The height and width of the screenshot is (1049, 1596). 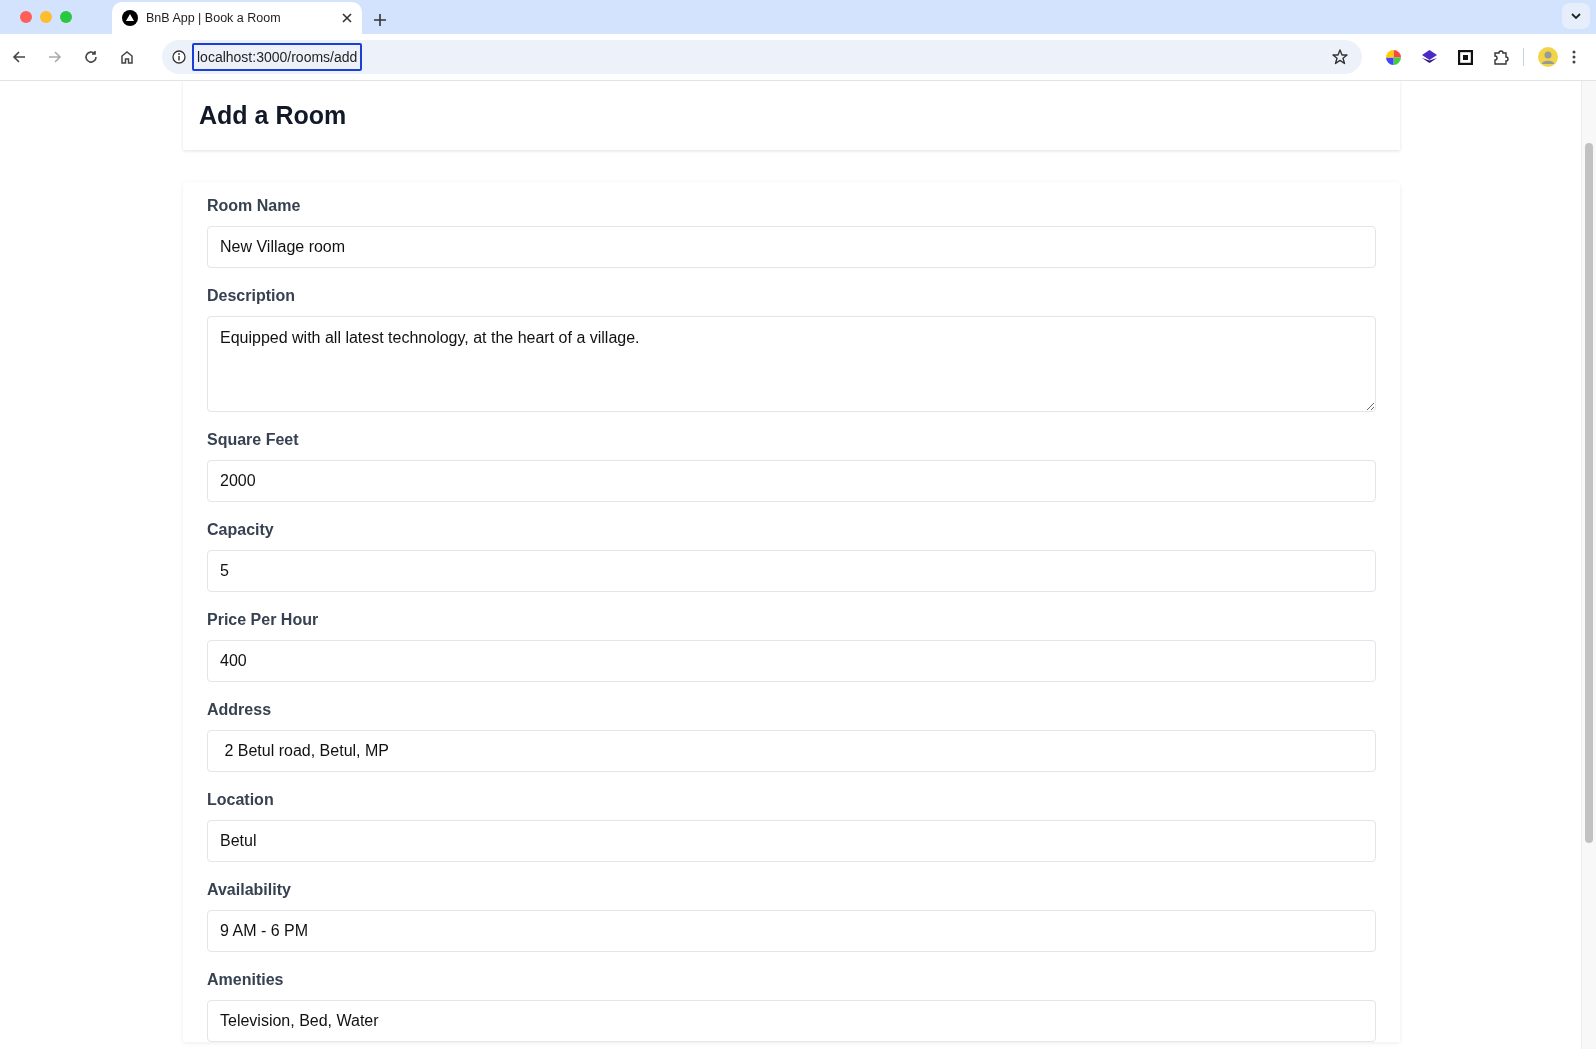 What do you see at coordinates (130, 18) in the screenshot?
I see `triangle-logo-icon` at bounding box center [130, 18].